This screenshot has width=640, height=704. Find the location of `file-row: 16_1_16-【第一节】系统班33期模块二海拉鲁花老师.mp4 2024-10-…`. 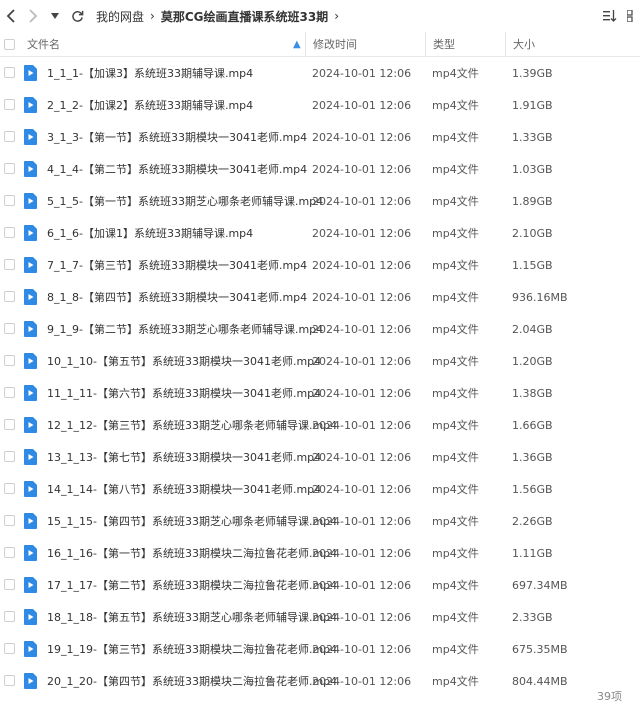

file-row: 16_1_16-【第一节】系统班33期模块二海拉鲁花老师.mp4 2024-10-… is located at coordinates (320, 553).